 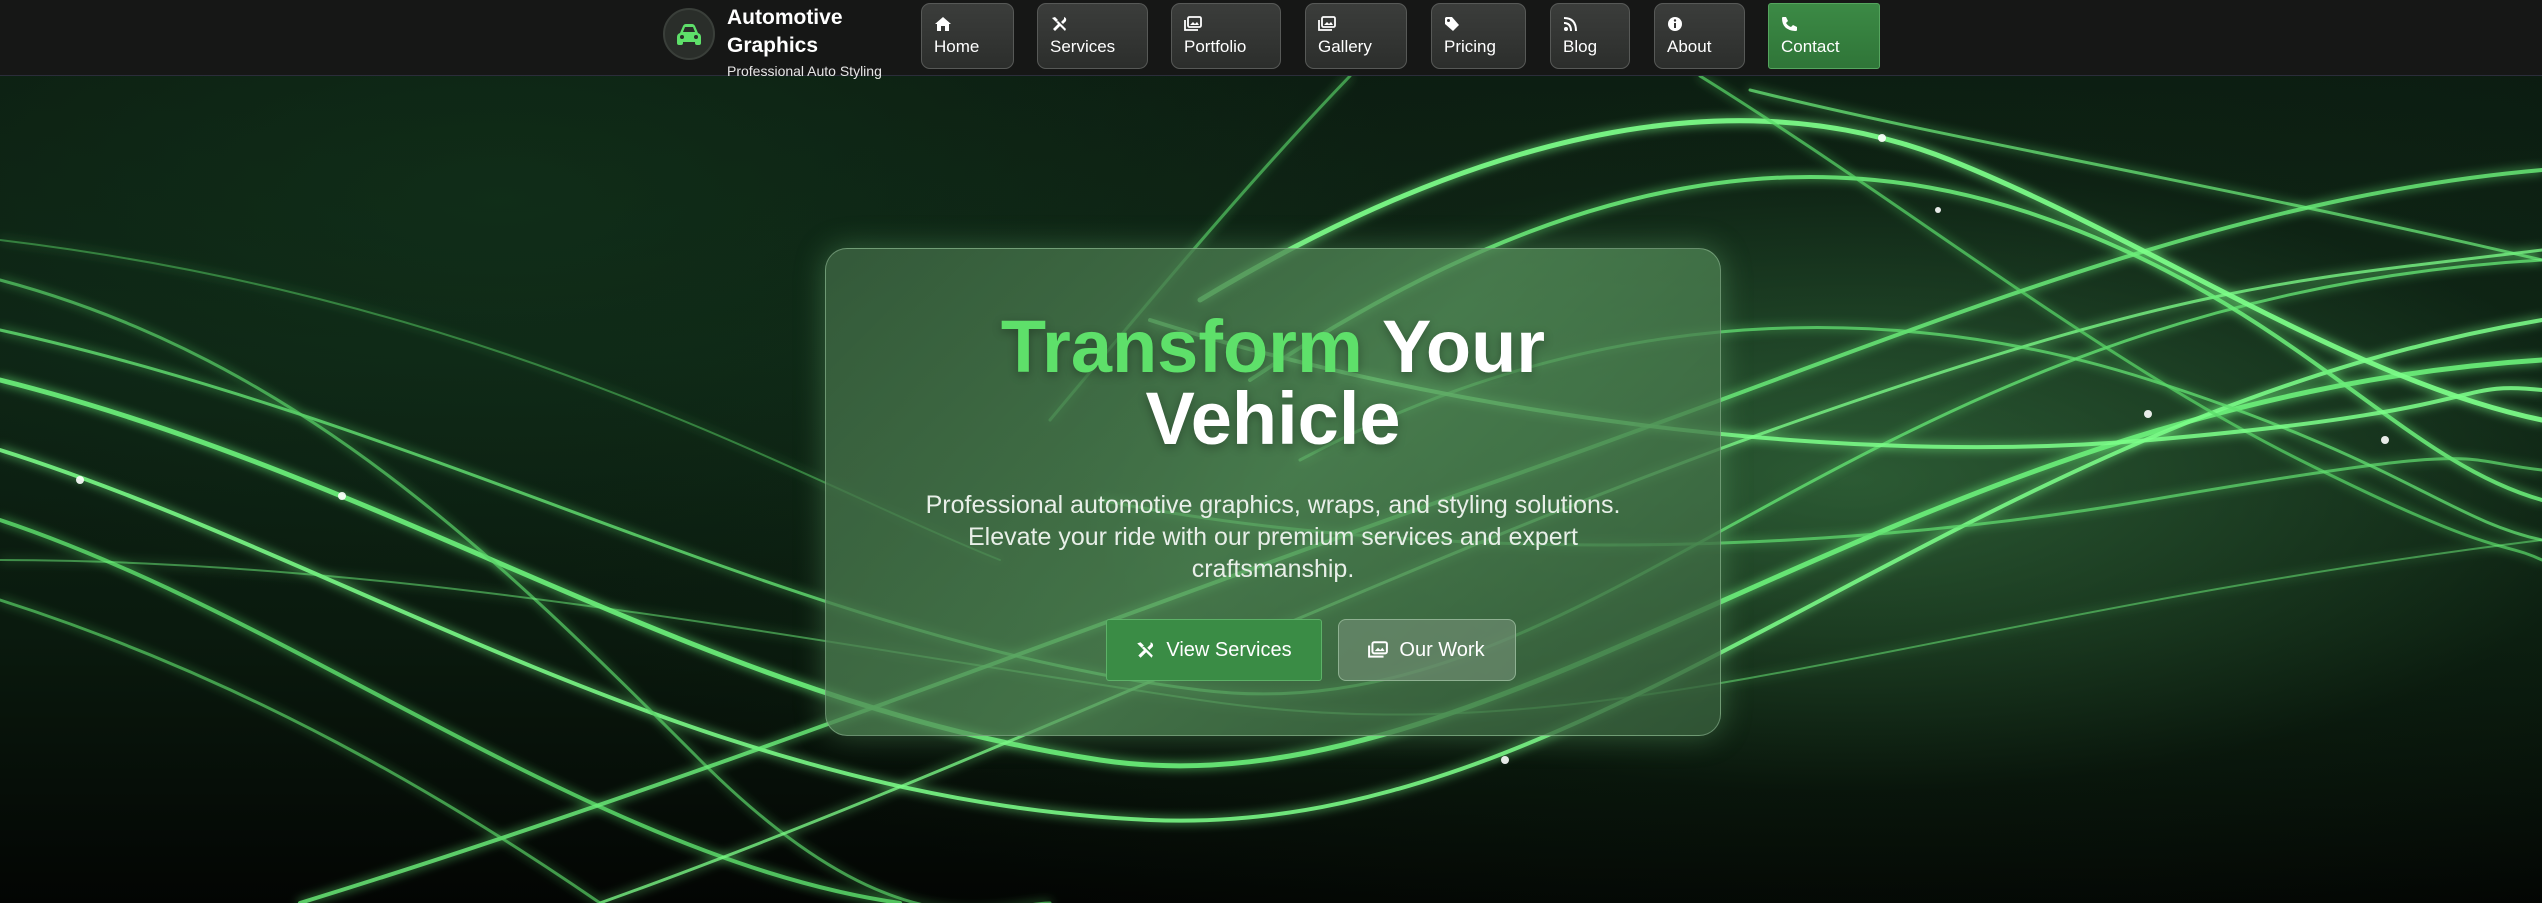 I want to click on nav-gallery-label: Gallery, so click(x=1345, y=46).